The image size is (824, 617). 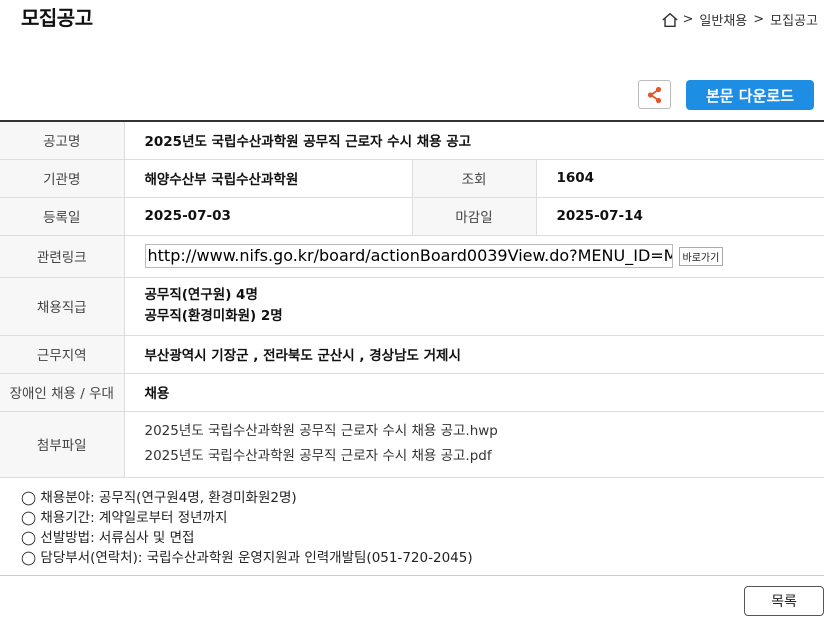 What do you see at coordinates (670, 20) in the screenshot?
I see `home-icon` at bounding box center [670, 20].